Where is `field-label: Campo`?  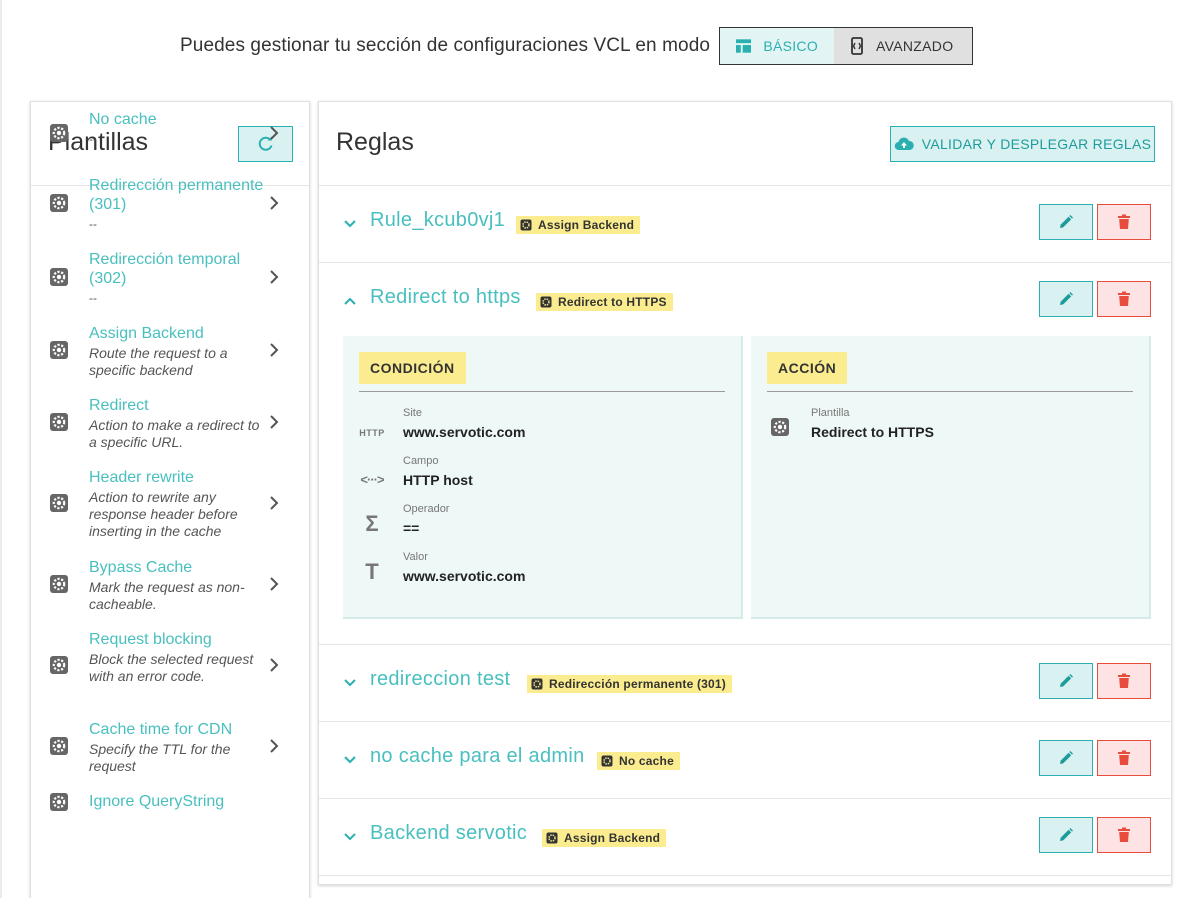 field-label: Campo is located at coordinates (421, 461).